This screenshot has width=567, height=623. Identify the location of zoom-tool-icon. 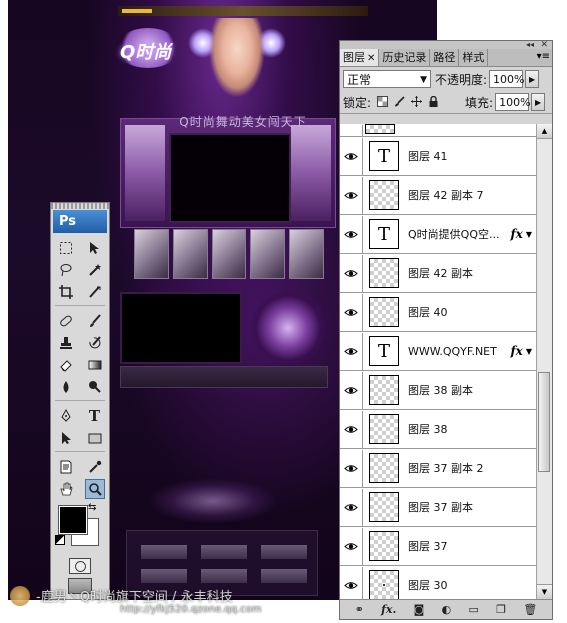
(94, 489).